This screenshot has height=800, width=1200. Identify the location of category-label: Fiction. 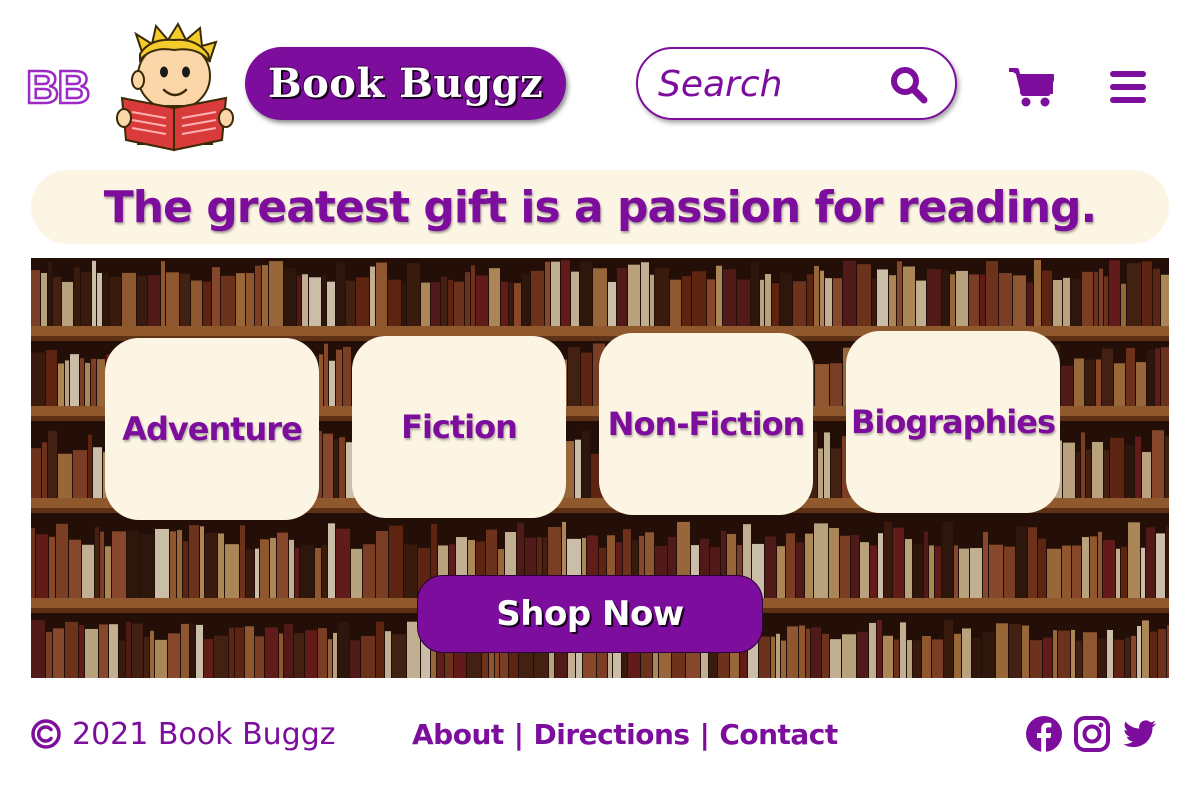
(459, 427).